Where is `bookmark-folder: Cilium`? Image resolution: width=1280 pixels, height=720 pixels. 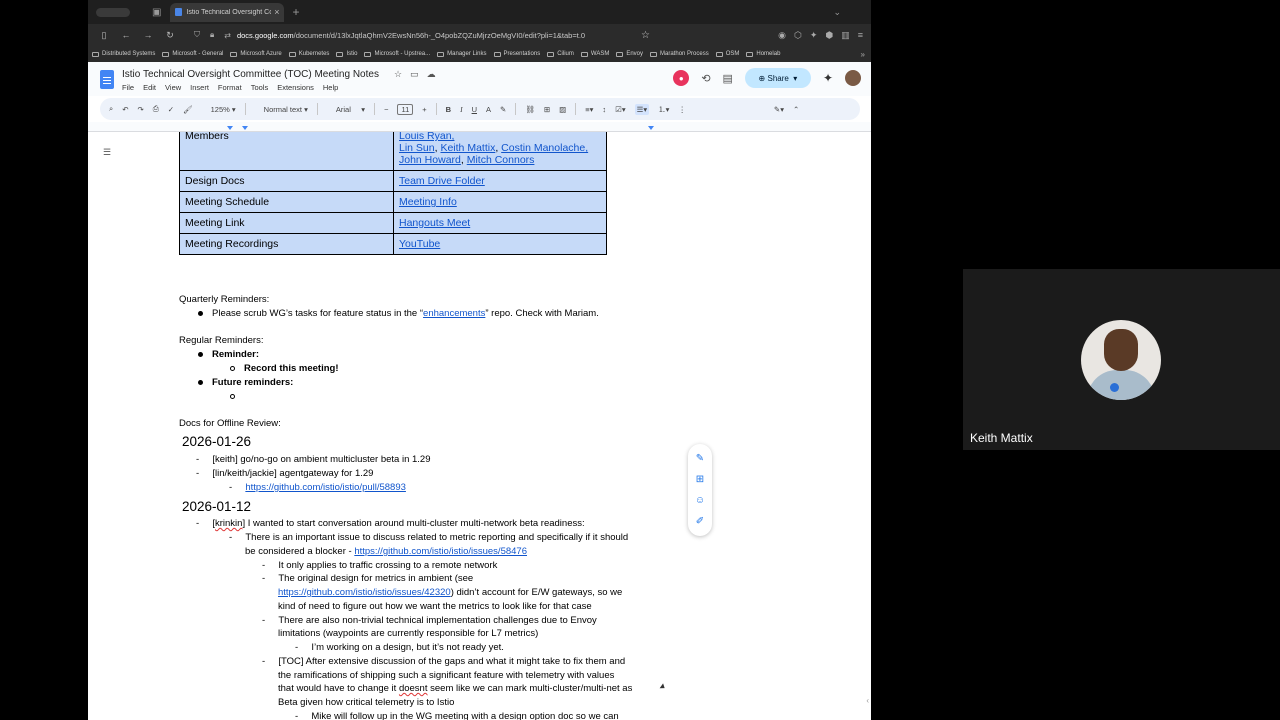
bookmark-folder: Cilium is located at coordinates (560, 54).